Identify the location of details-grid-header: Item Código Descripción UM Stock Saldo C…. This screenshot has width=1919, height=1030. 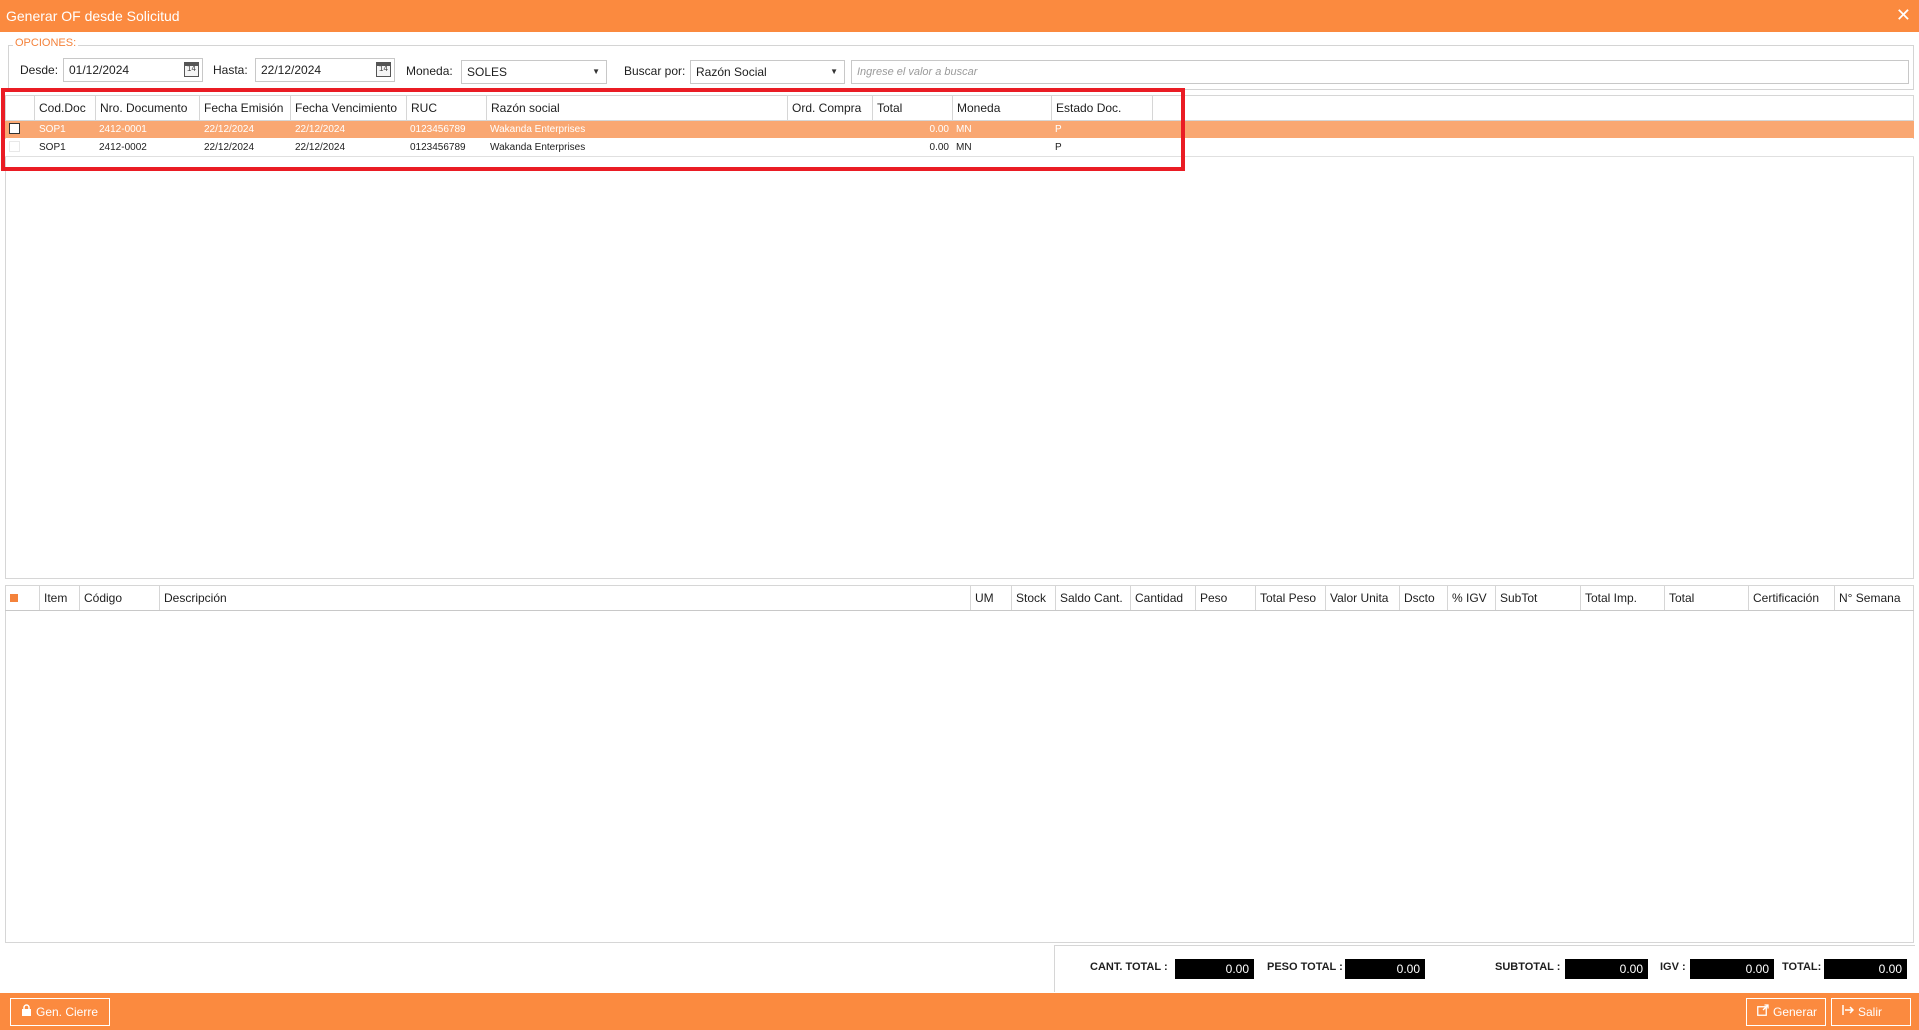
(959, 598).